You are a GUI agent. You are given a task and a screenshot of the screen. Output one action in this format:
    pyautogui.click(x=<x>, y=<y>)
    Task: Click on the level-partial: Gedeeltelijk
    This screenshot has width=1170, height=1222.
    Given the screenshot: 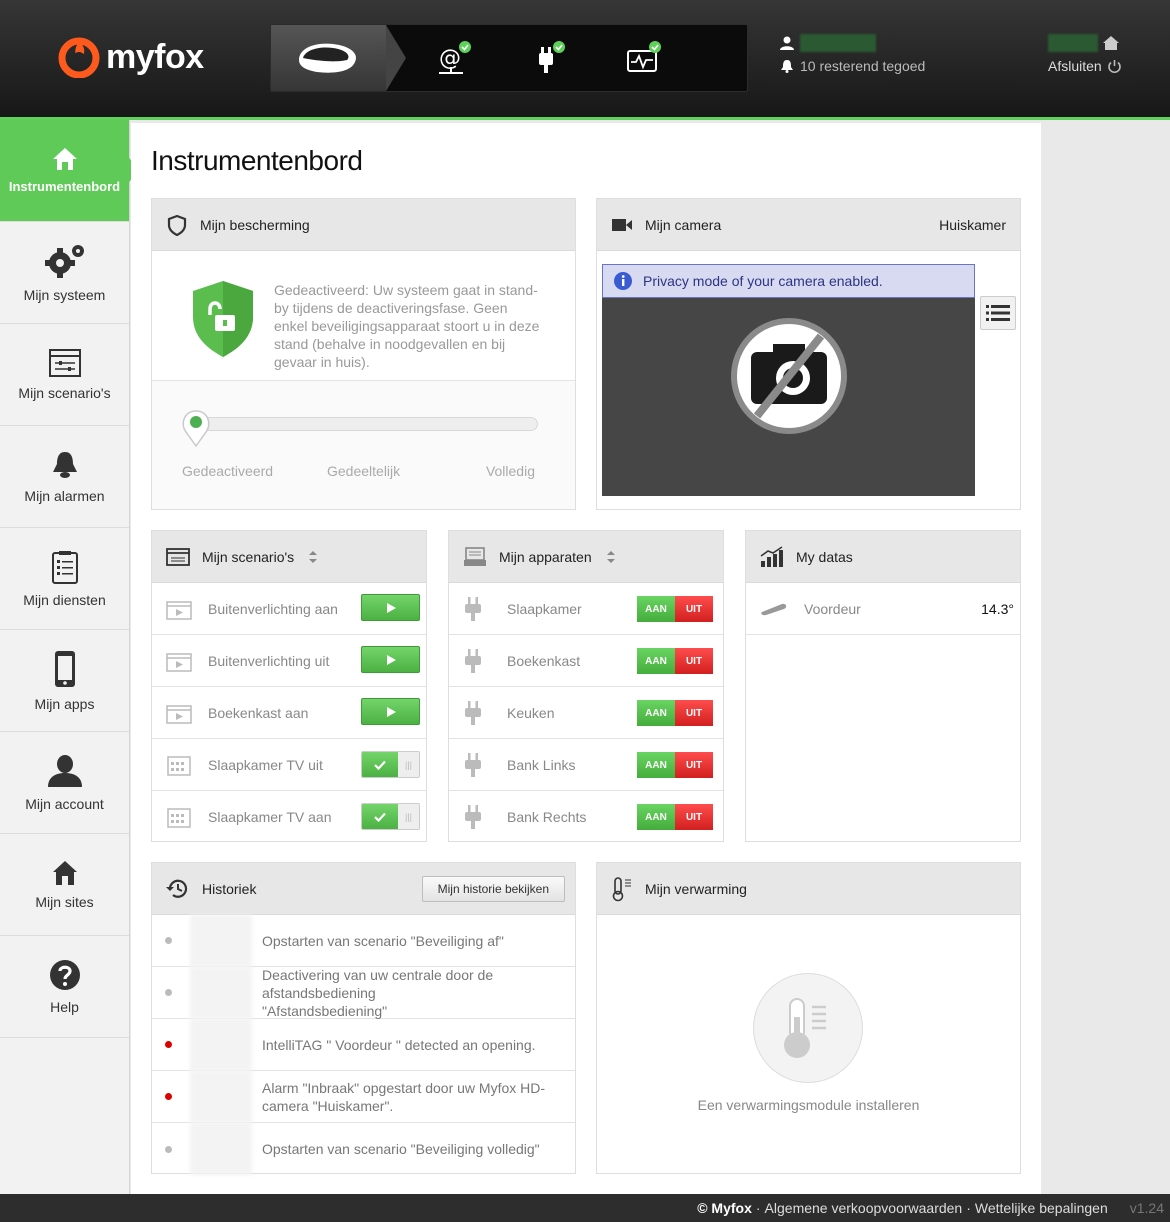 What is the action you would take?
    pyautogui.click(x=363, y=471)
    